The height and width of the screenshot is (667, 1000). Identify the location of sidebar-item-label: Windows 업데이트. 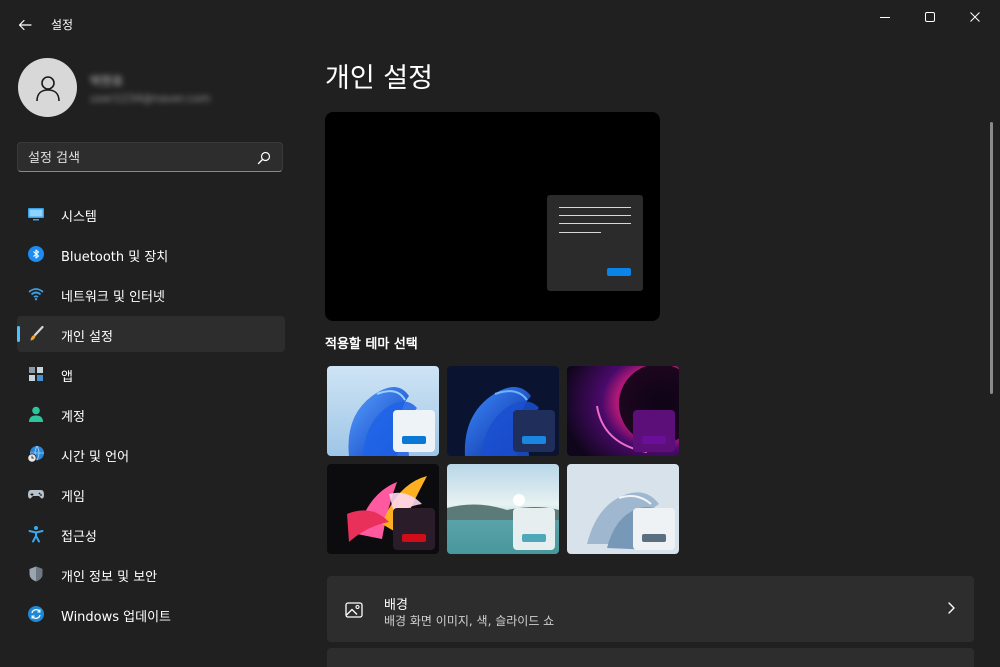
(116, 617).